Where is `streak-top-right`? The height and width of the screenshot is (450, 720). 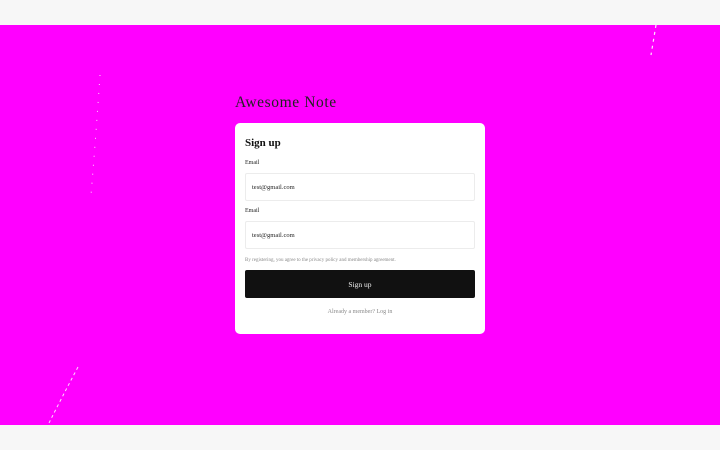
streak-top-right is located at coordinates (653, 40).